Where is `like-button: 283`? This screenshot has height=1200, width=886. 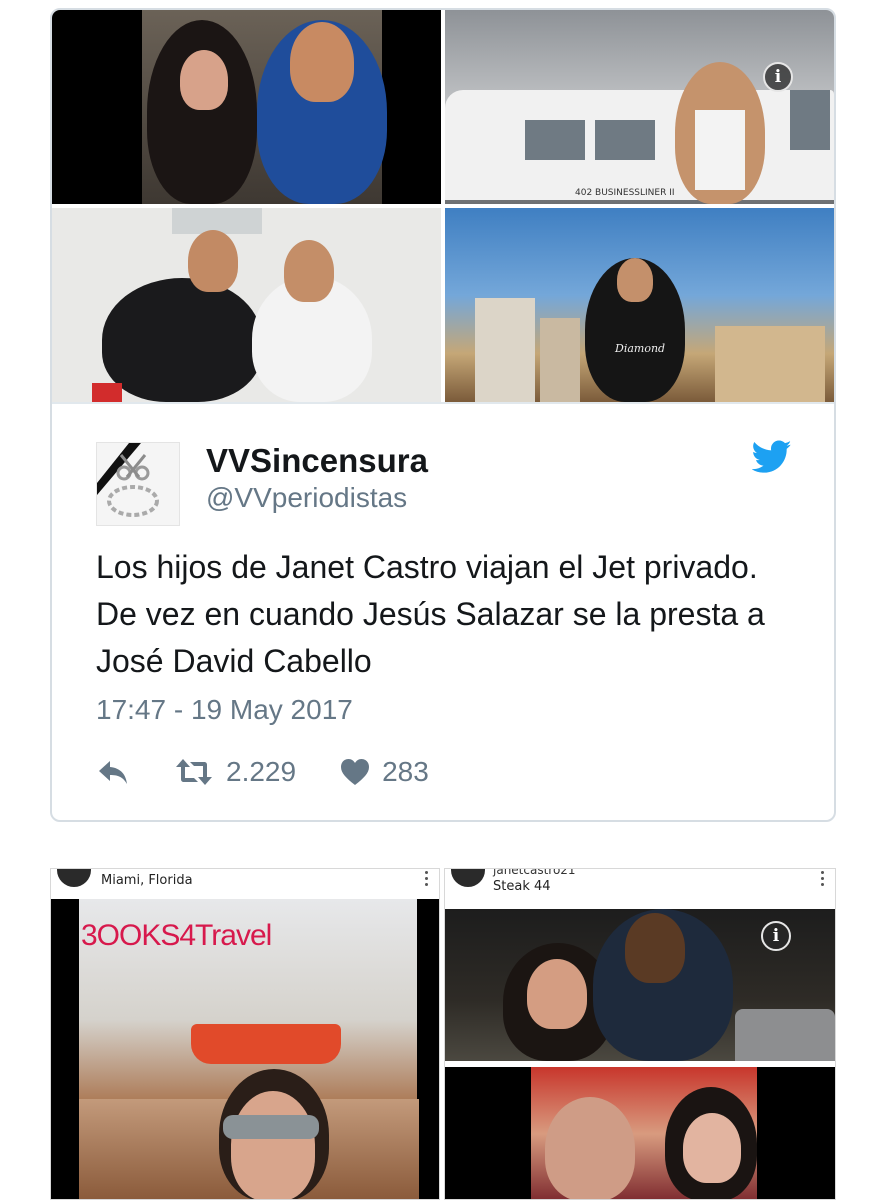 like-button: 283 is located at coordinates (384, 772).